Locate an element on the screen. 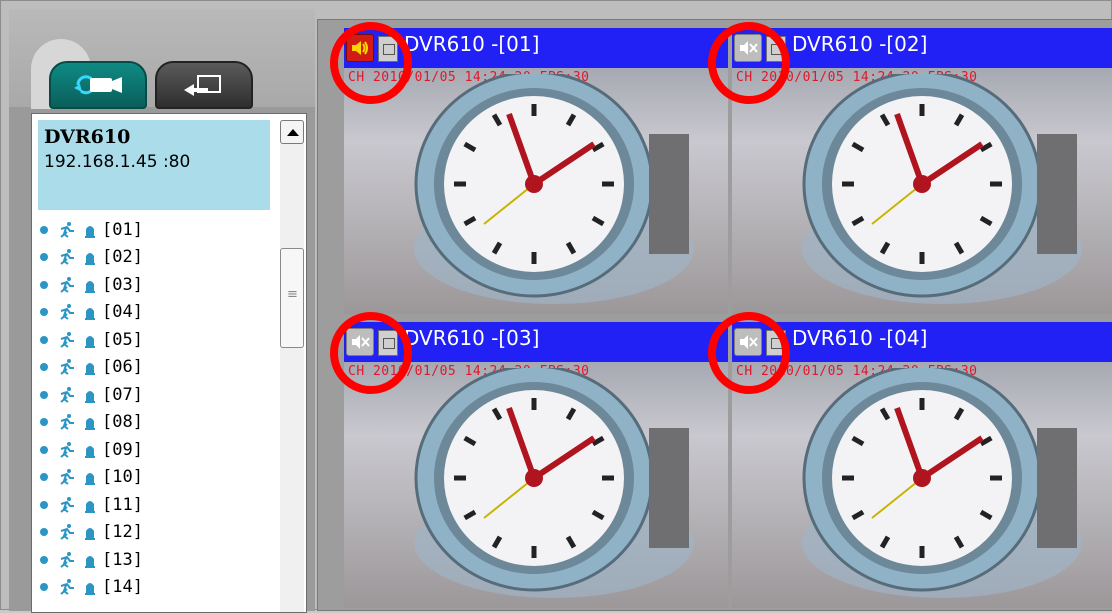 This screenshot has width=1112, height=613. channel-item: [02] is located at coordinates (91, 258).